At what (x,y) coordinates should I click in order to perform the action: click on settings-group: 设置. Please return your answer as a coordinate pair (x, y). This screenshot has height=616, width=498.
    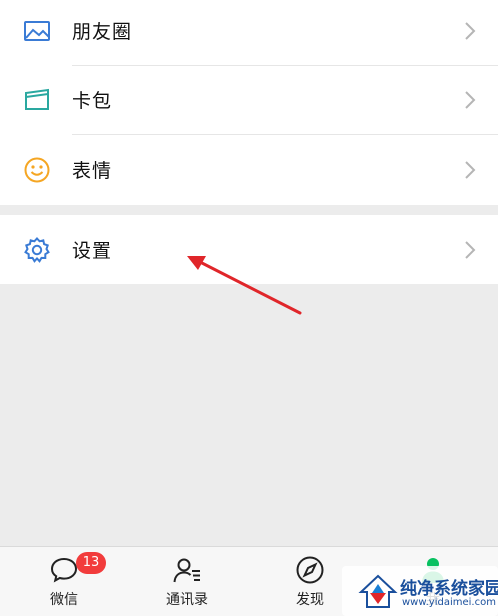
    Looking at the image, I should click on (249, 249).